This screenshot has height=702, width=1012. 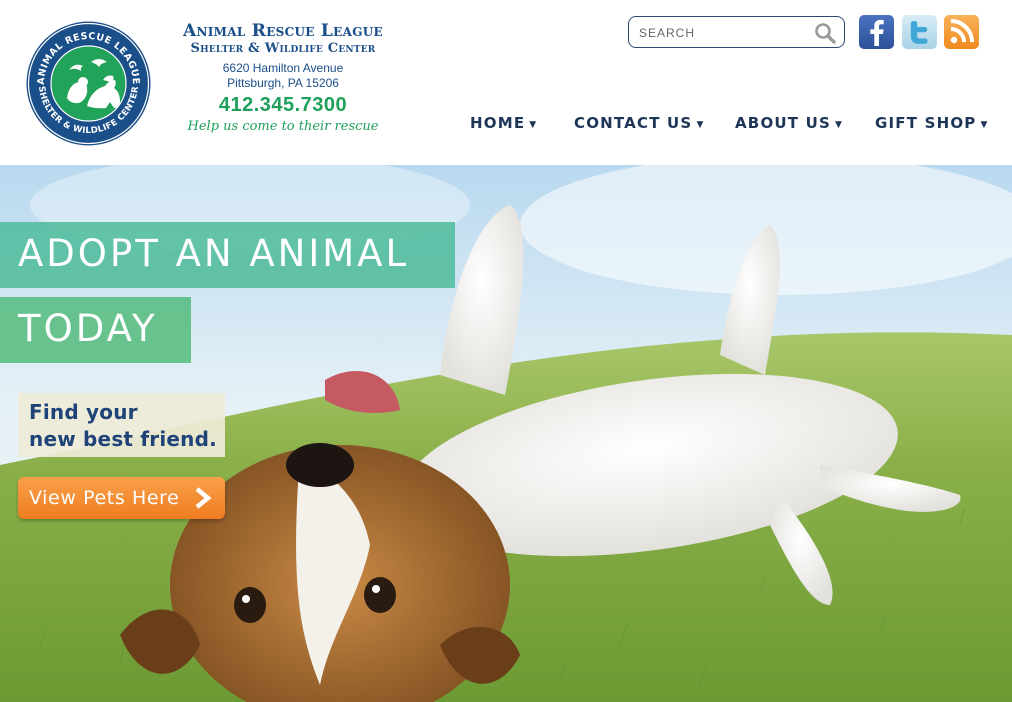 I want to click on nav-contact-us: CONTACT US ▼, so click(x=639, y=123).